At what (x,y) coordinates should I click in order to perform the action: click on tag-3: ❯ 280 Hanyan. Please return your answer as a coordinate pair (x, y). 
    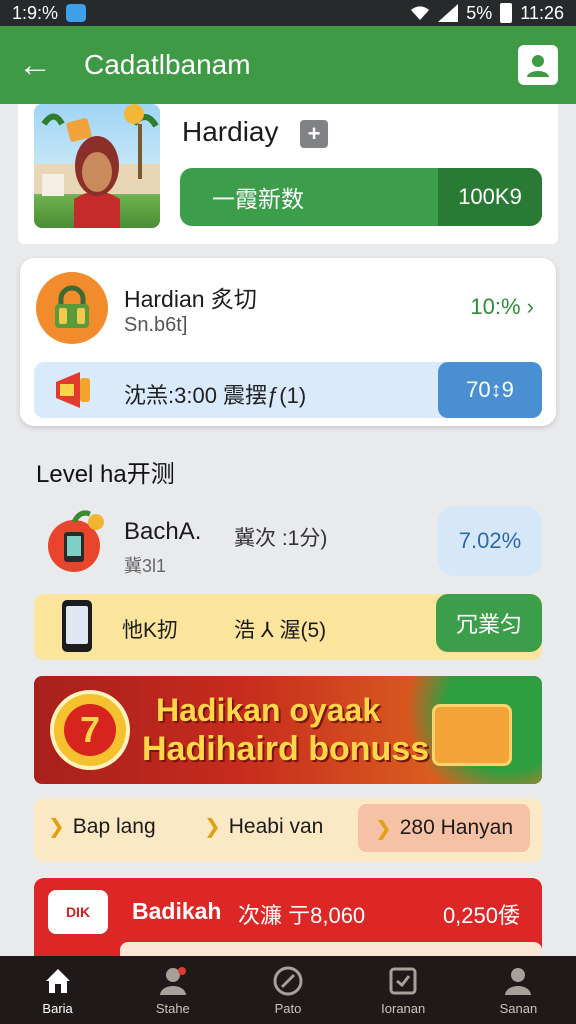
    Looking at the image, I should click on (444, 828).